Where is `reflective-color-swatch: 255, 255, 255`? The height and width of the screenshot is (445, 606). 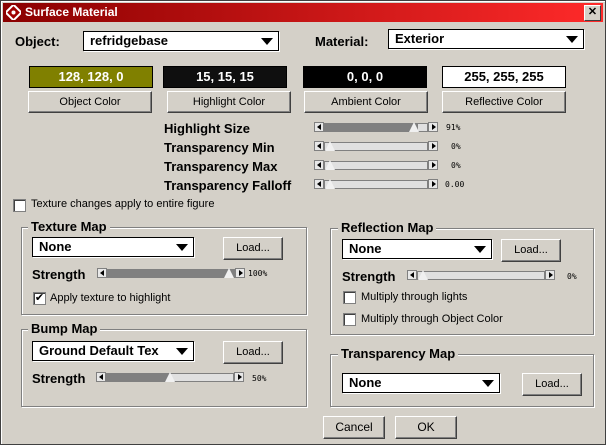 reflective-color-swatch: 255, 255, 255 is located at coordinates (504, 77).